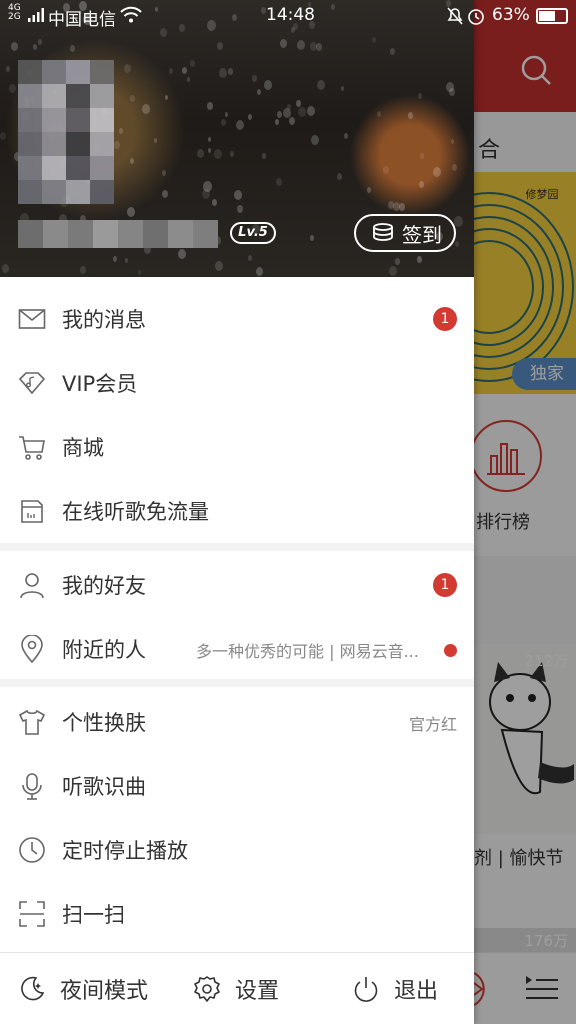 The image size is (576, 1024). I want to click on menu-item-sleep-timer: 定时停止播放, so click(237, 850).